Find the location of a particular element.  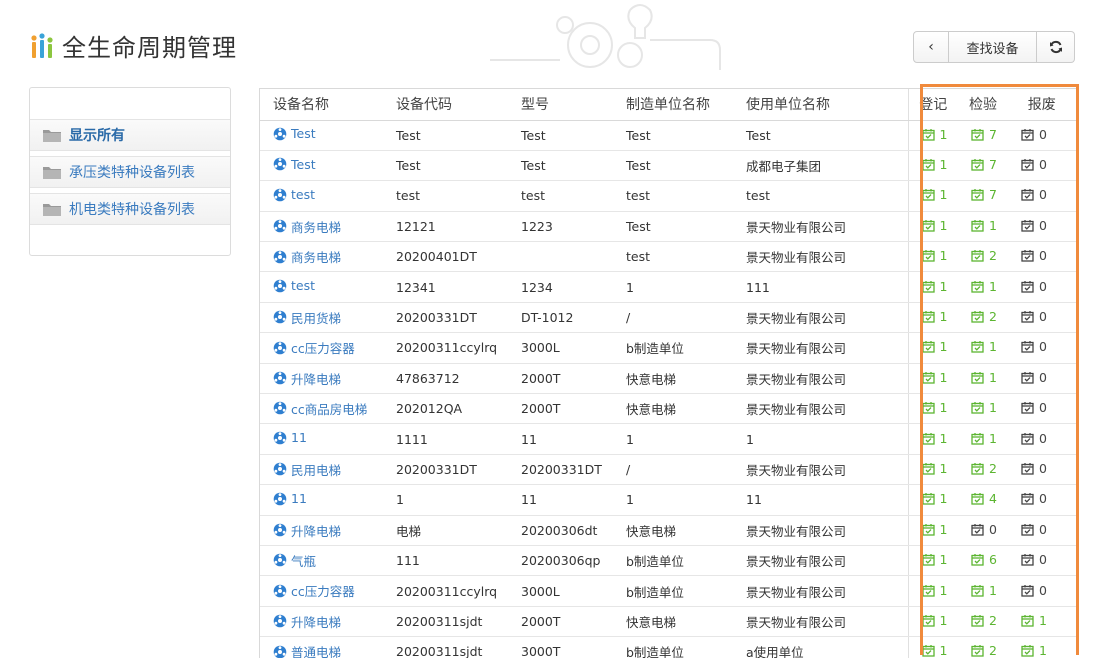

table-row: 民用货梯 20200331DT DT-1012/景天物业有限公司 1 2 0 is located at coordinates (668, 318).